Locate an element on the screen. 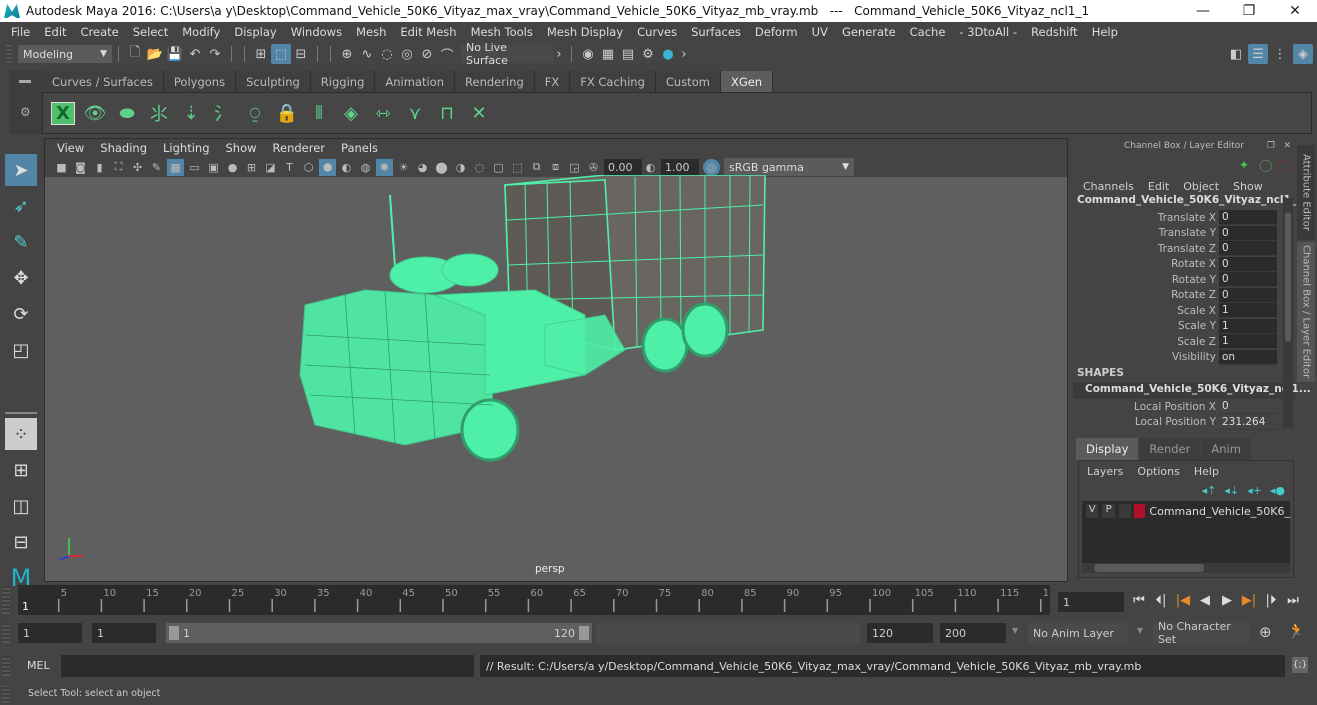 This screenshot has height=705, width=1317. attr-row-rotate-x: Rotate X0 is located at coordinates (1184, 264).